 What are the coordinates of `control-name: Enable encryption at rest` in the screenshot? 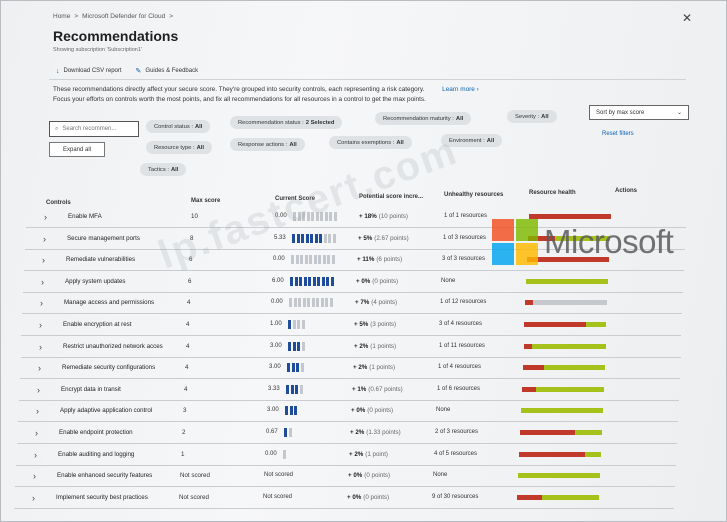 It's located at (97, 324).